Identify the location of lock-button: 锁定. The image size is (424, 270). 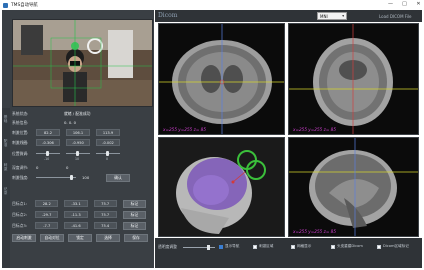
(80, 237).